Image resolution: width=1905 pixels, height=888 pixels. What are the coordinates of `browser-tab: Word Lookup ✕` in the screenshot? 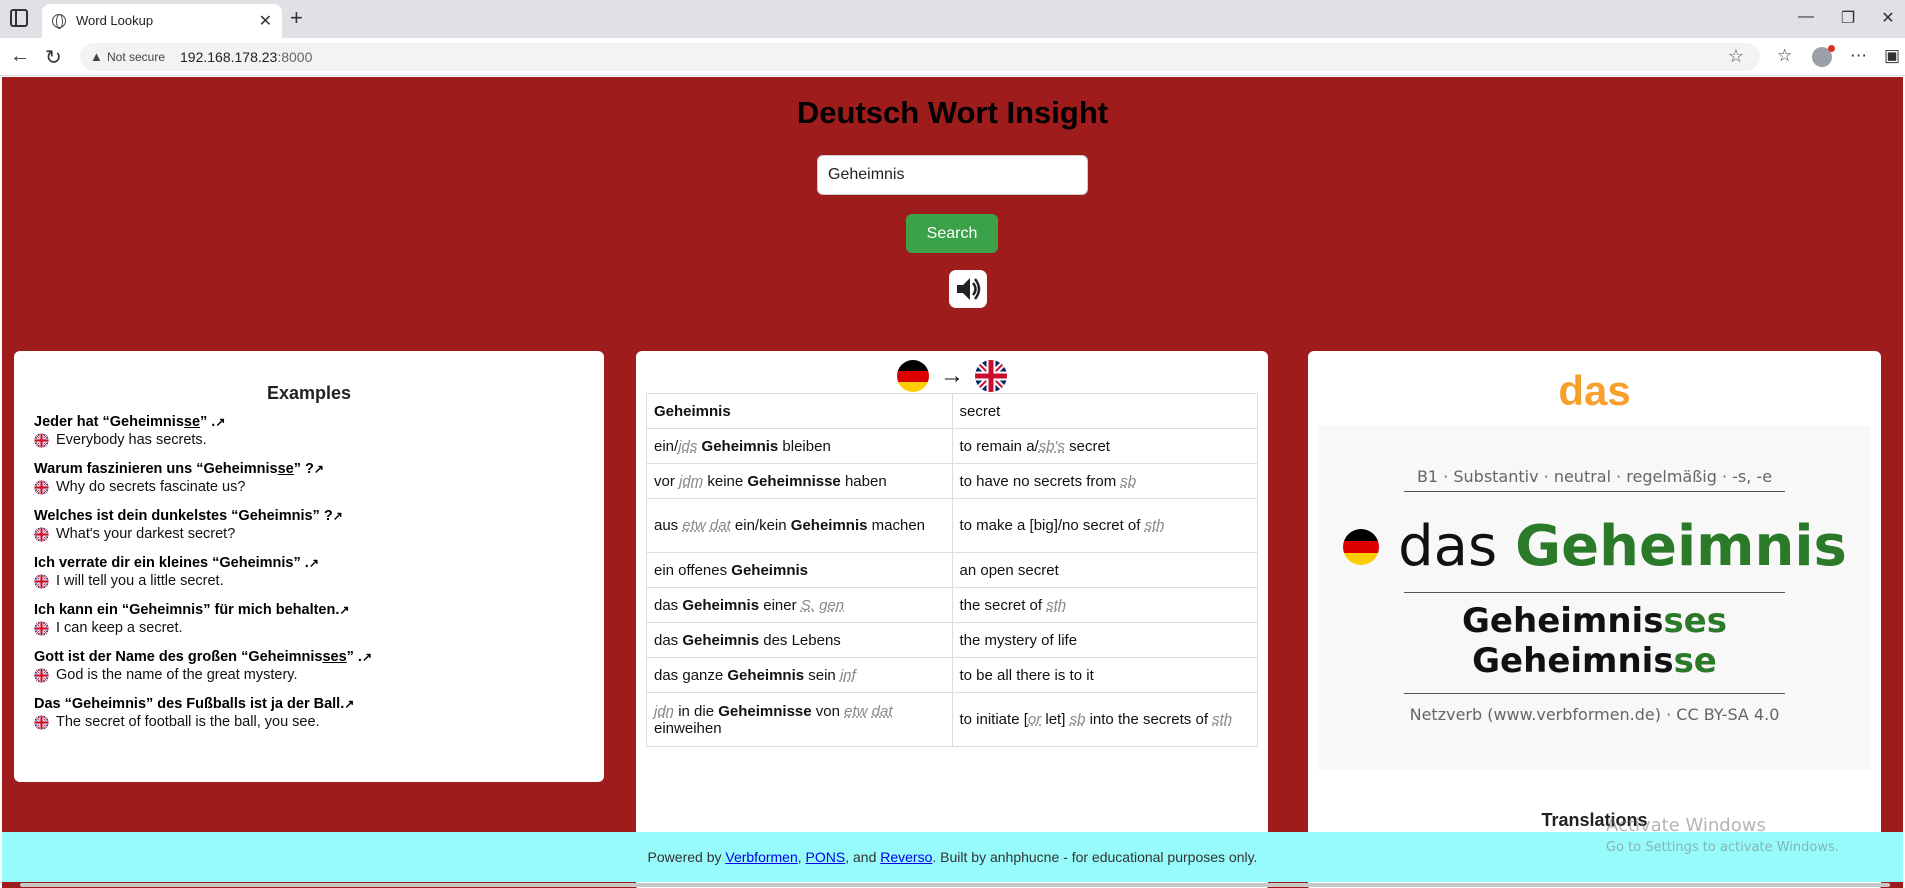 It's located at (162, 21).